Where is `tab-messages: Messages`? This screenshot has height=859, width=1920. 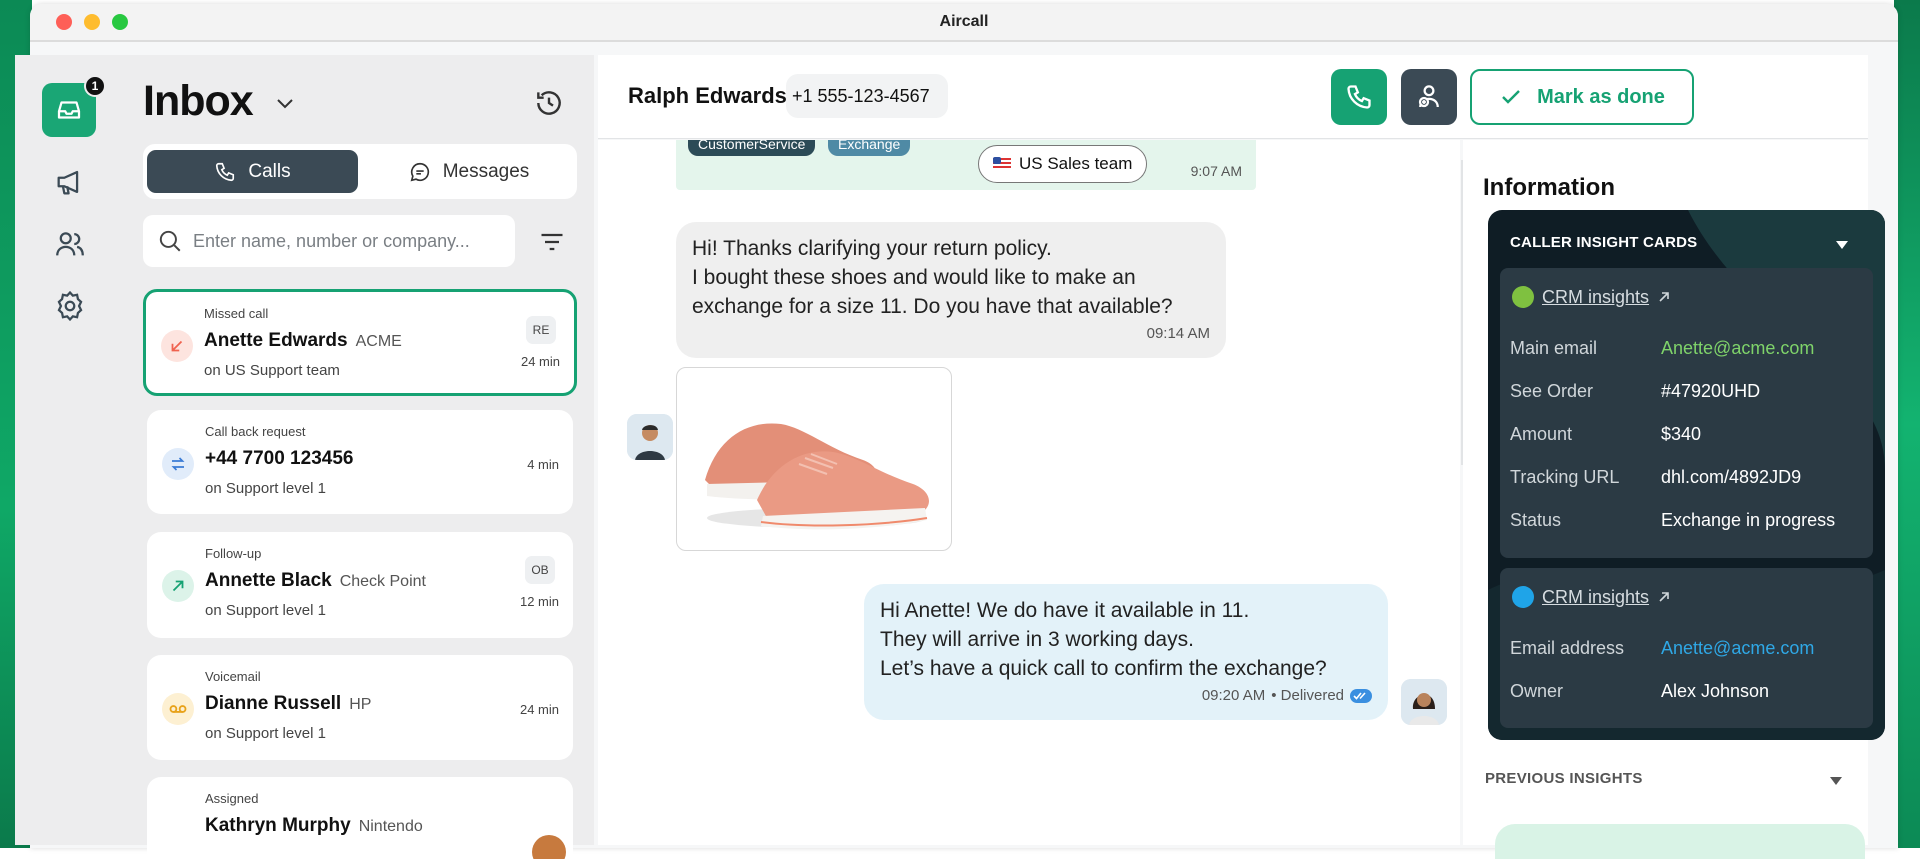 tab-messages: Messages is located at coordinates (469, 171).